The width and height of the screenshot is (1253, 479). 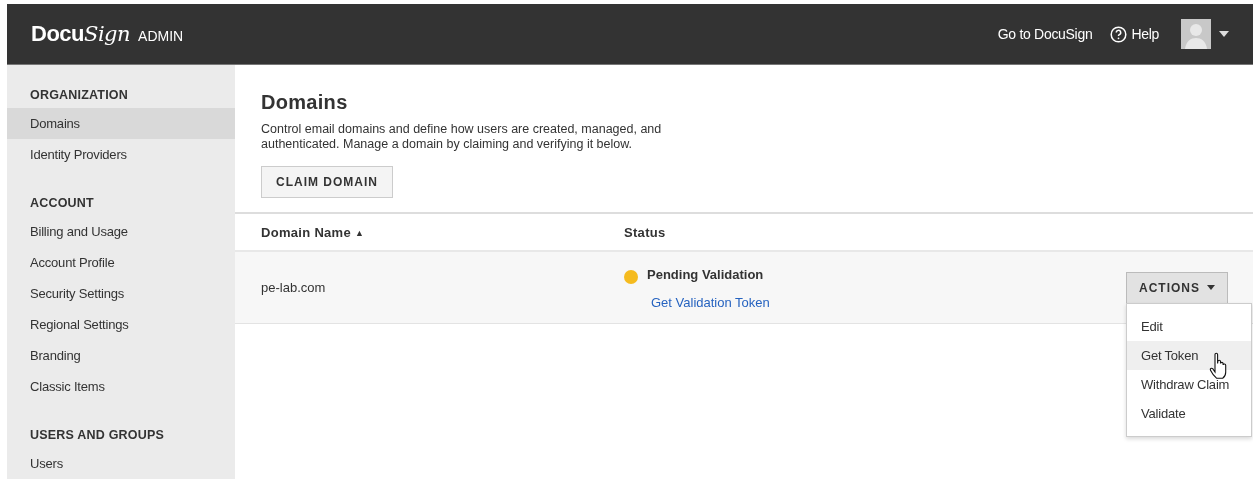 What do you see at coordinates (121, 293) in the screenshot?
I see `sidebar-item: Security Settings` at bounding box center [121, 293].